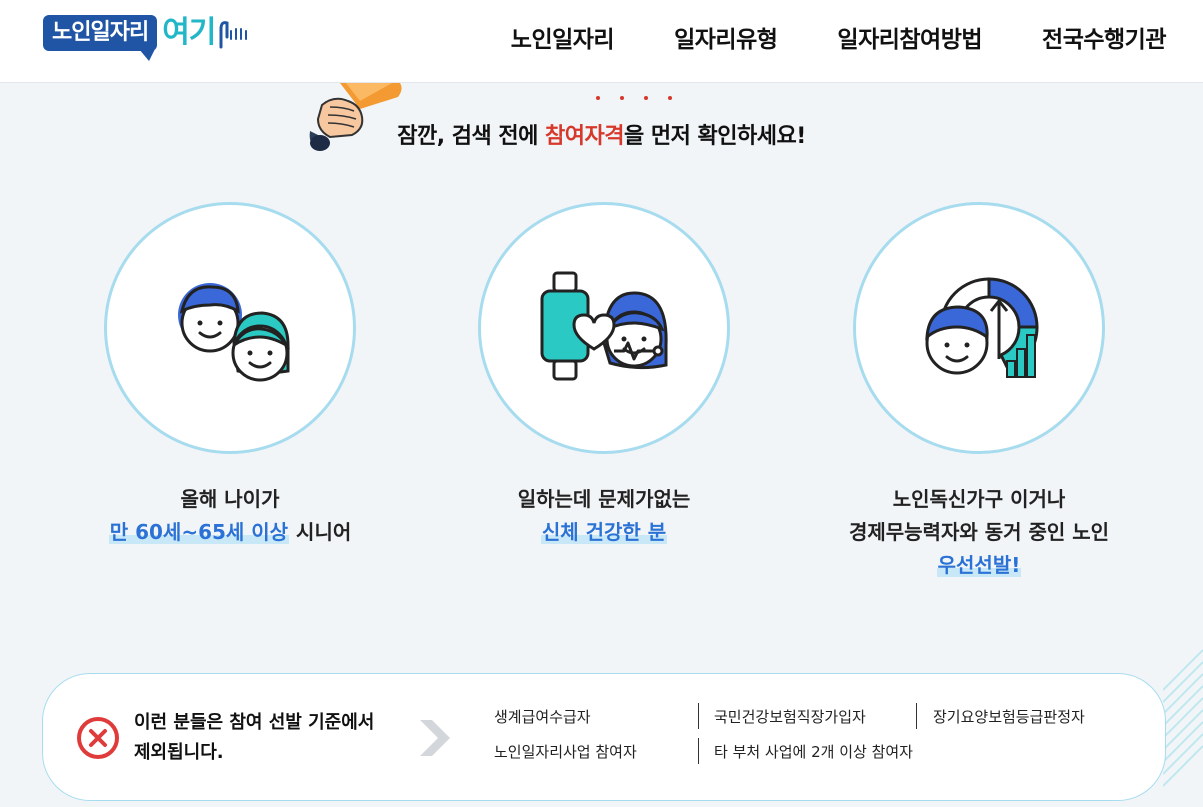 Image resolution: width=1203 pixels, height=807 pixels. Describe the element at coordinates (979, 499) in the screenshot. I see `card-priority-line1: 노인독신가구 이거나` at that location.